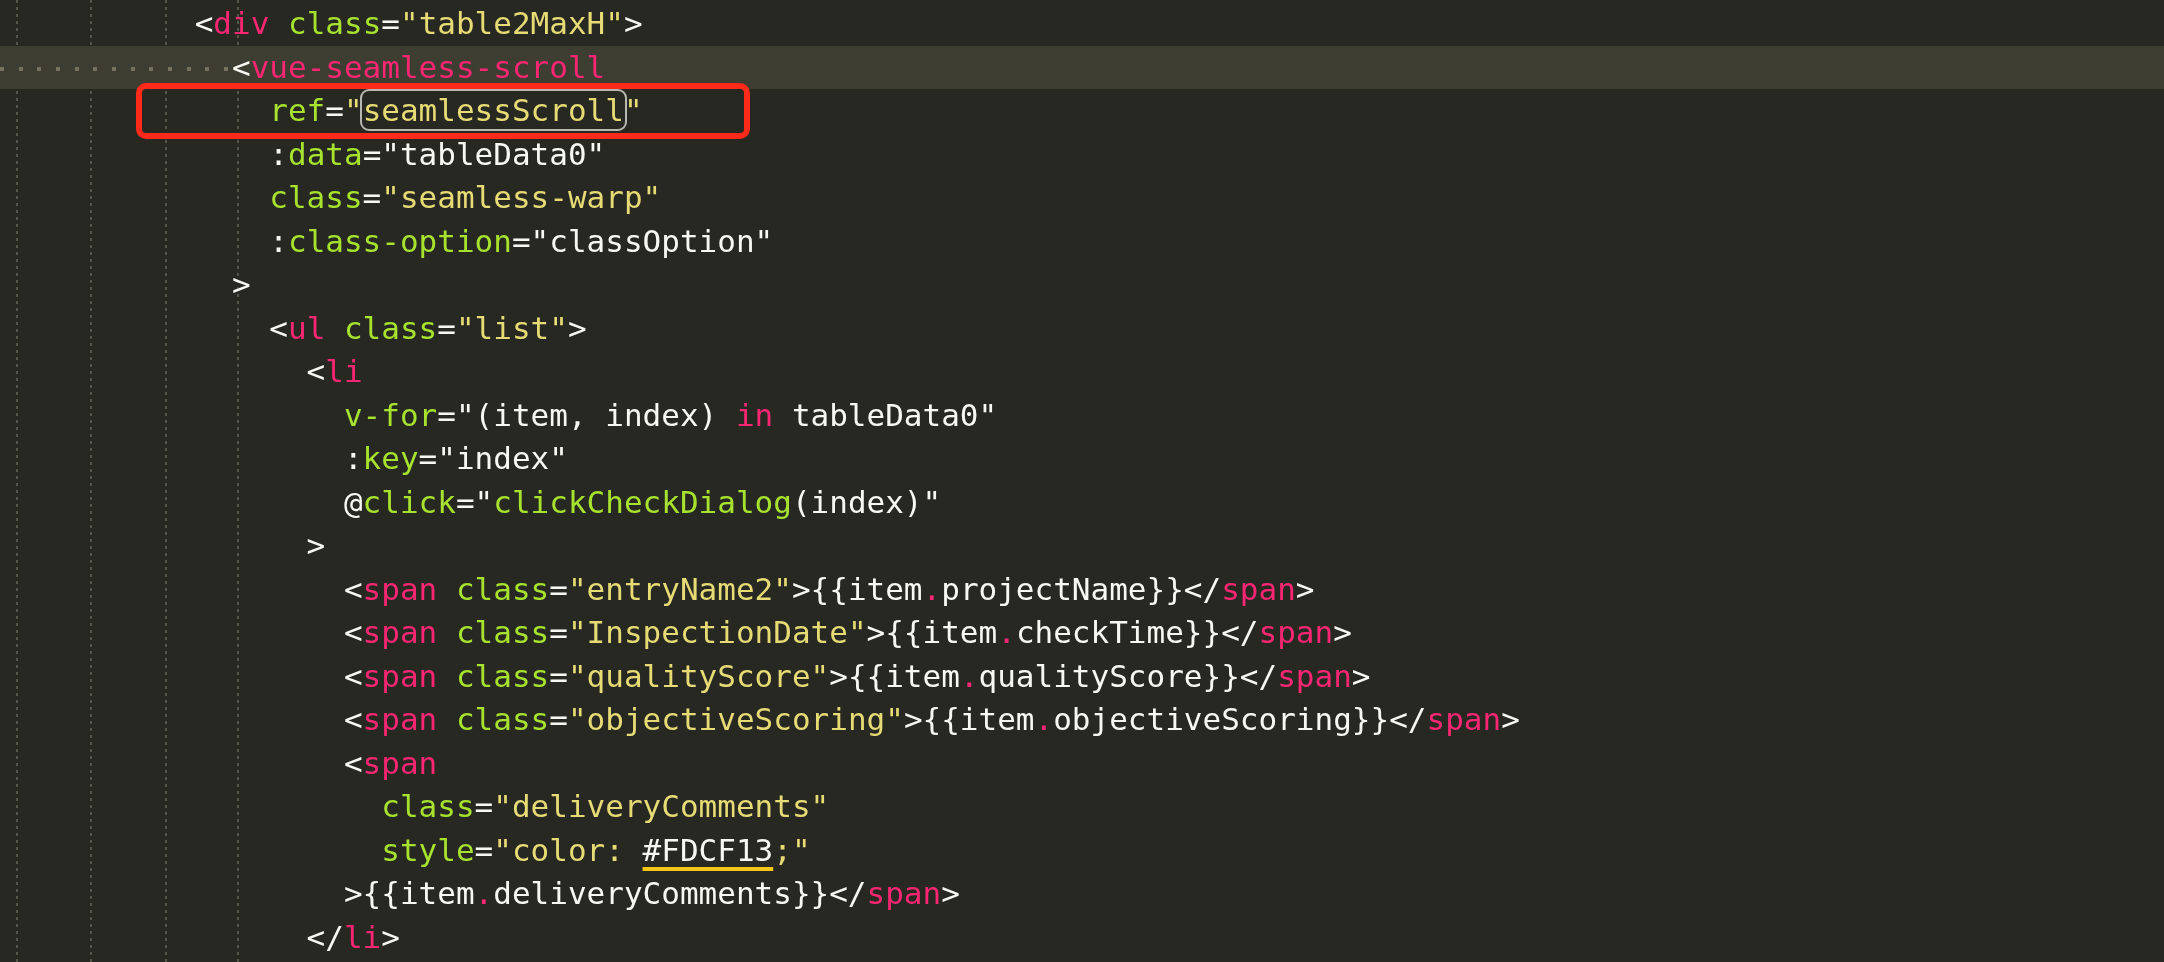 This screenshot has height=962, width=2164. What do you see at coordinates (931, 719) in the screenshot?
I see `code-line: <span class="objectiveScoring">{{item.objectiveScoring}}</span>` at bounding box center [931, 719].